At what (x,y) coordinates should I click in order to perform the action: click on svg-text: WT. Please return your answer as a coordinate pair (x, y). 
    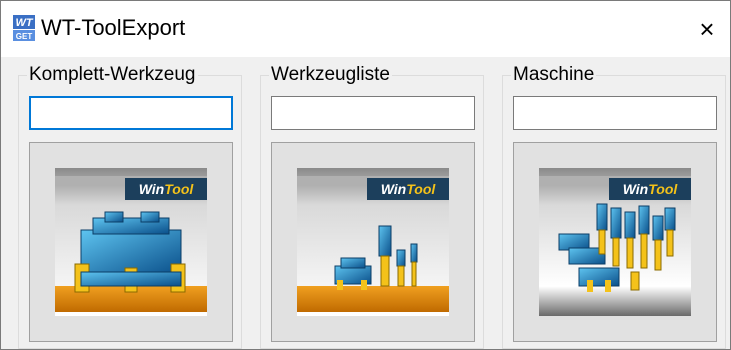
    Looking at the image, I should click on (24, 23).